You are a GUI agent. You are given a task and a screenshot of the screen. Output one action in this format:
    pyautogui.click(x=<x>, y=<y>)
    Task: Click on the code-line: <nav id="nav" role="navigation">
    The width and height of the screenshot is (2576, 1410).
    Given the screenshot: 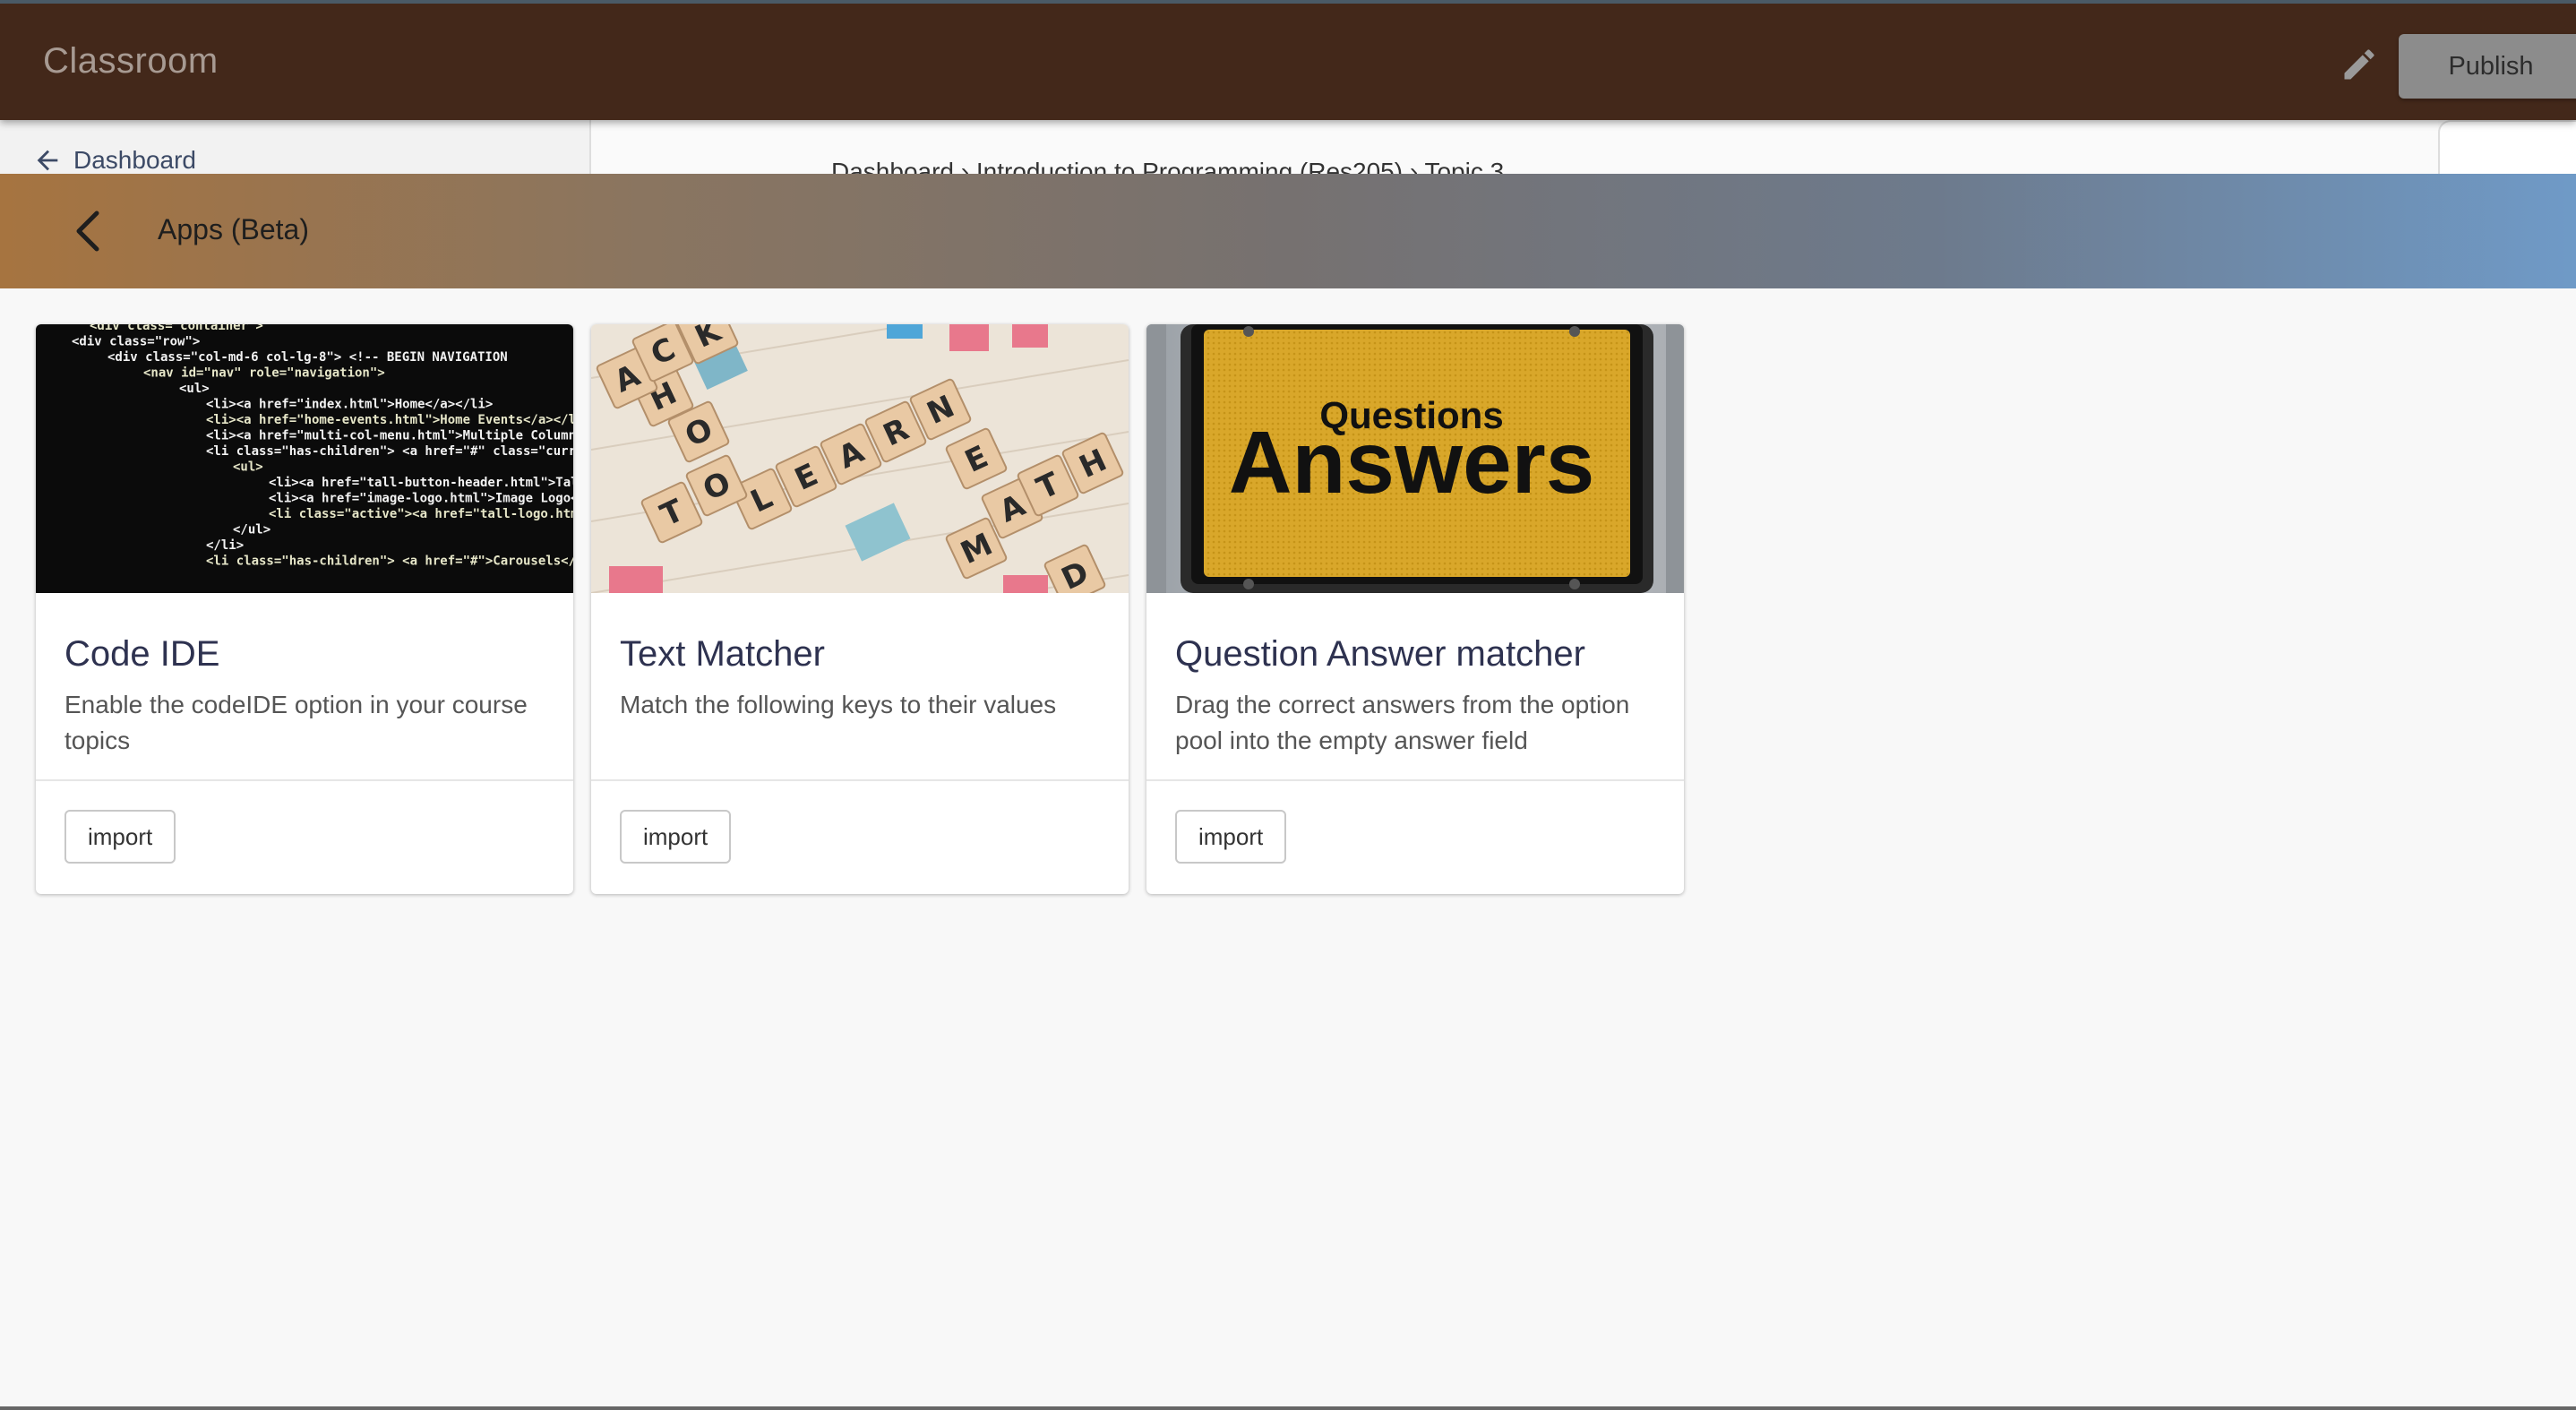 What is the action you would take?
    pyautogui.click(x=264, y=373)
    